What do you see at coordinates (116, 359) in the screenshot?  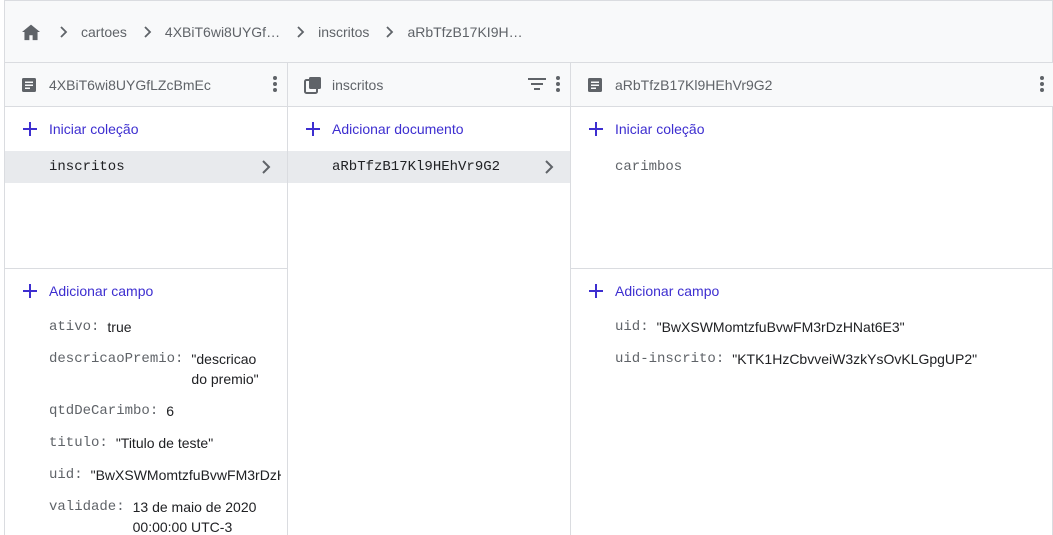 I see `field-key: descricaoPremio:` at bounding box center [116, 359].